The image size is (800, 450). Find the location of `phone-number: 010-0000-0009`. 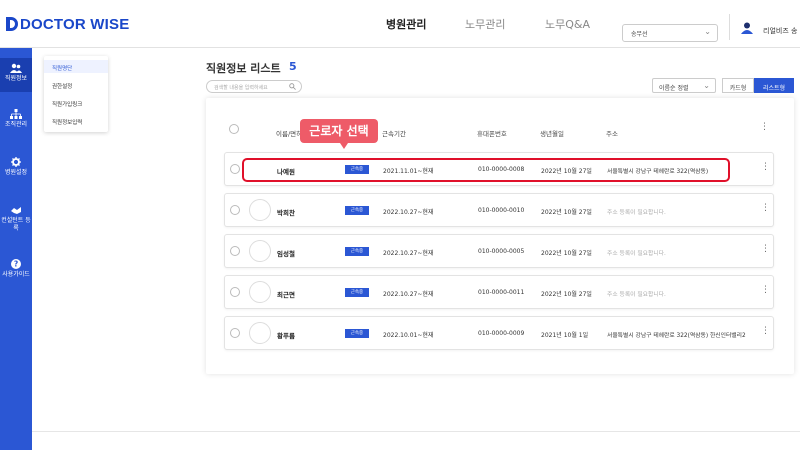

phone-number: 010-0000-0009 is located at coordinates (501, 333).